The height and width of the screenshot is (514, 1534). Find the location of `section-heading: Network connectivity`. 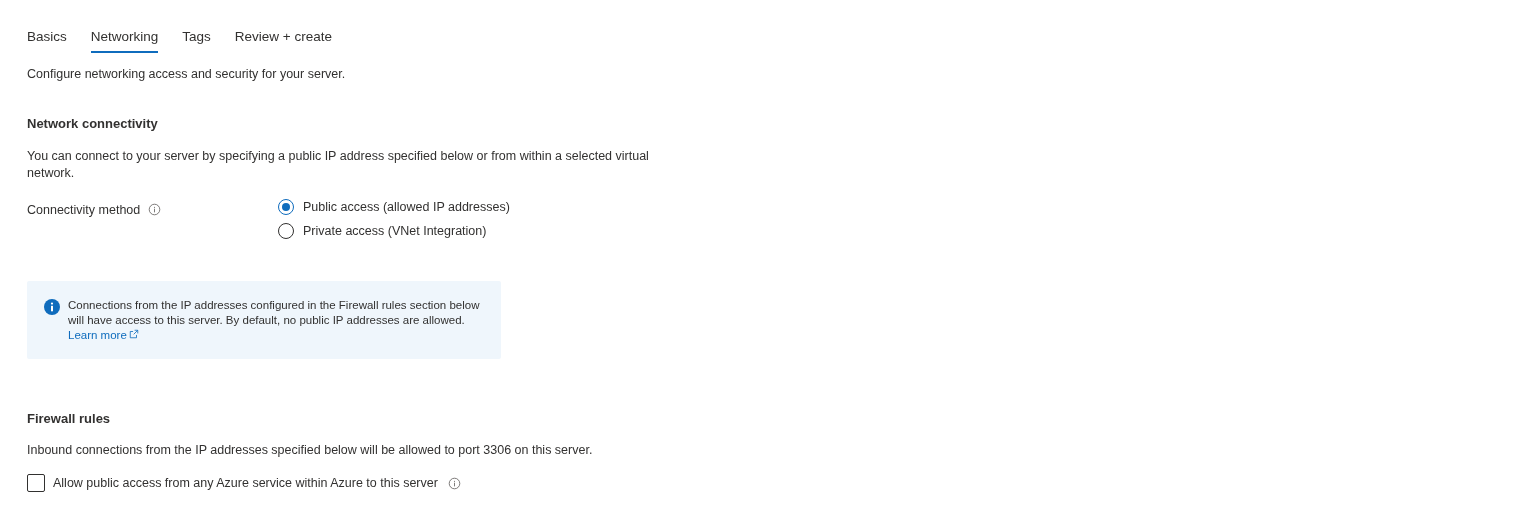

section-heading: Network connectivity is located at coordinates (93, 123).